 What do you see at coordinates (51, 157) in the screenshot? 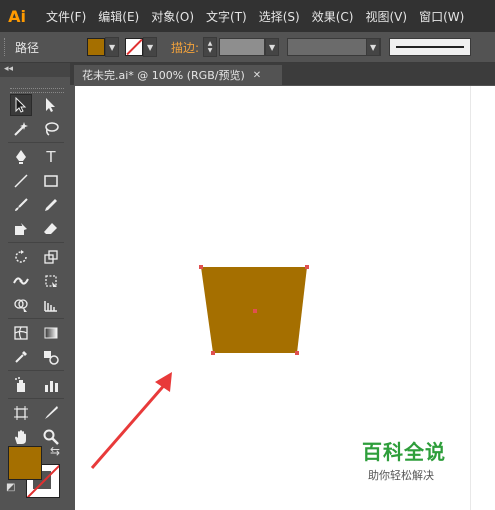
I see `type-tool-icon: T` at bounding box center [51, 157].